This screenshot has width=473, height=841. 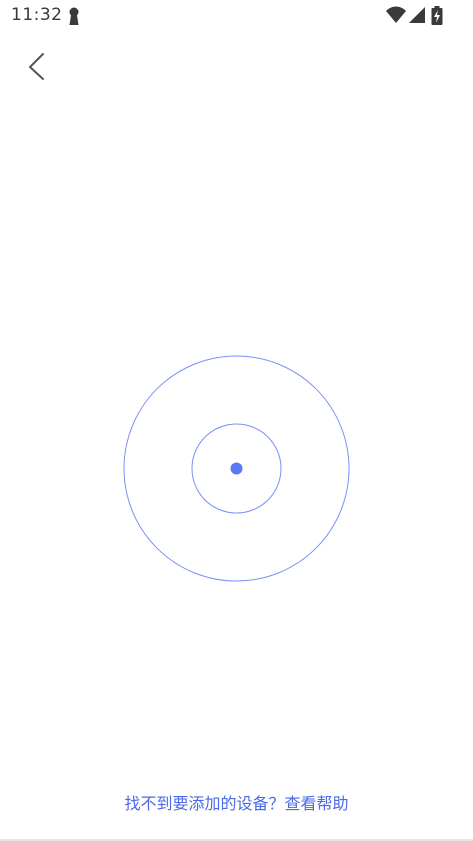 I want to click on radar-center-dot, so click(x=236, y=468).